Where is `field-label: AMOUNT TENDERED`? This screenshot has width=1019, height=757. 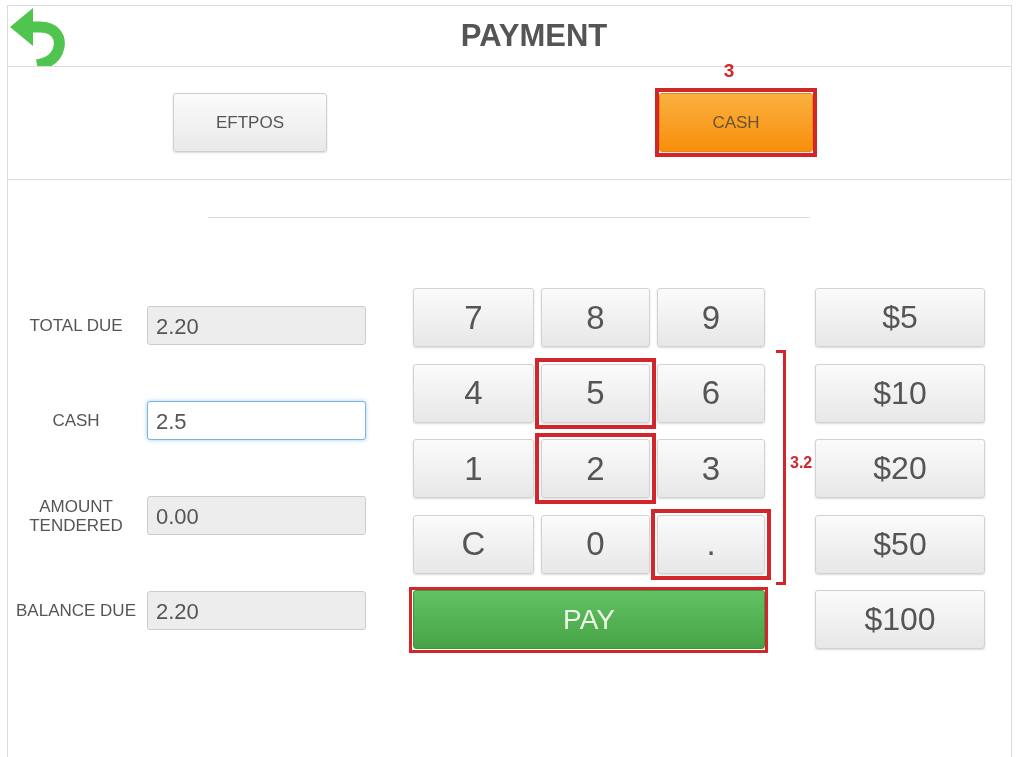
field-label: AMOUNT TENDERED is located at coordinates (76, 515).